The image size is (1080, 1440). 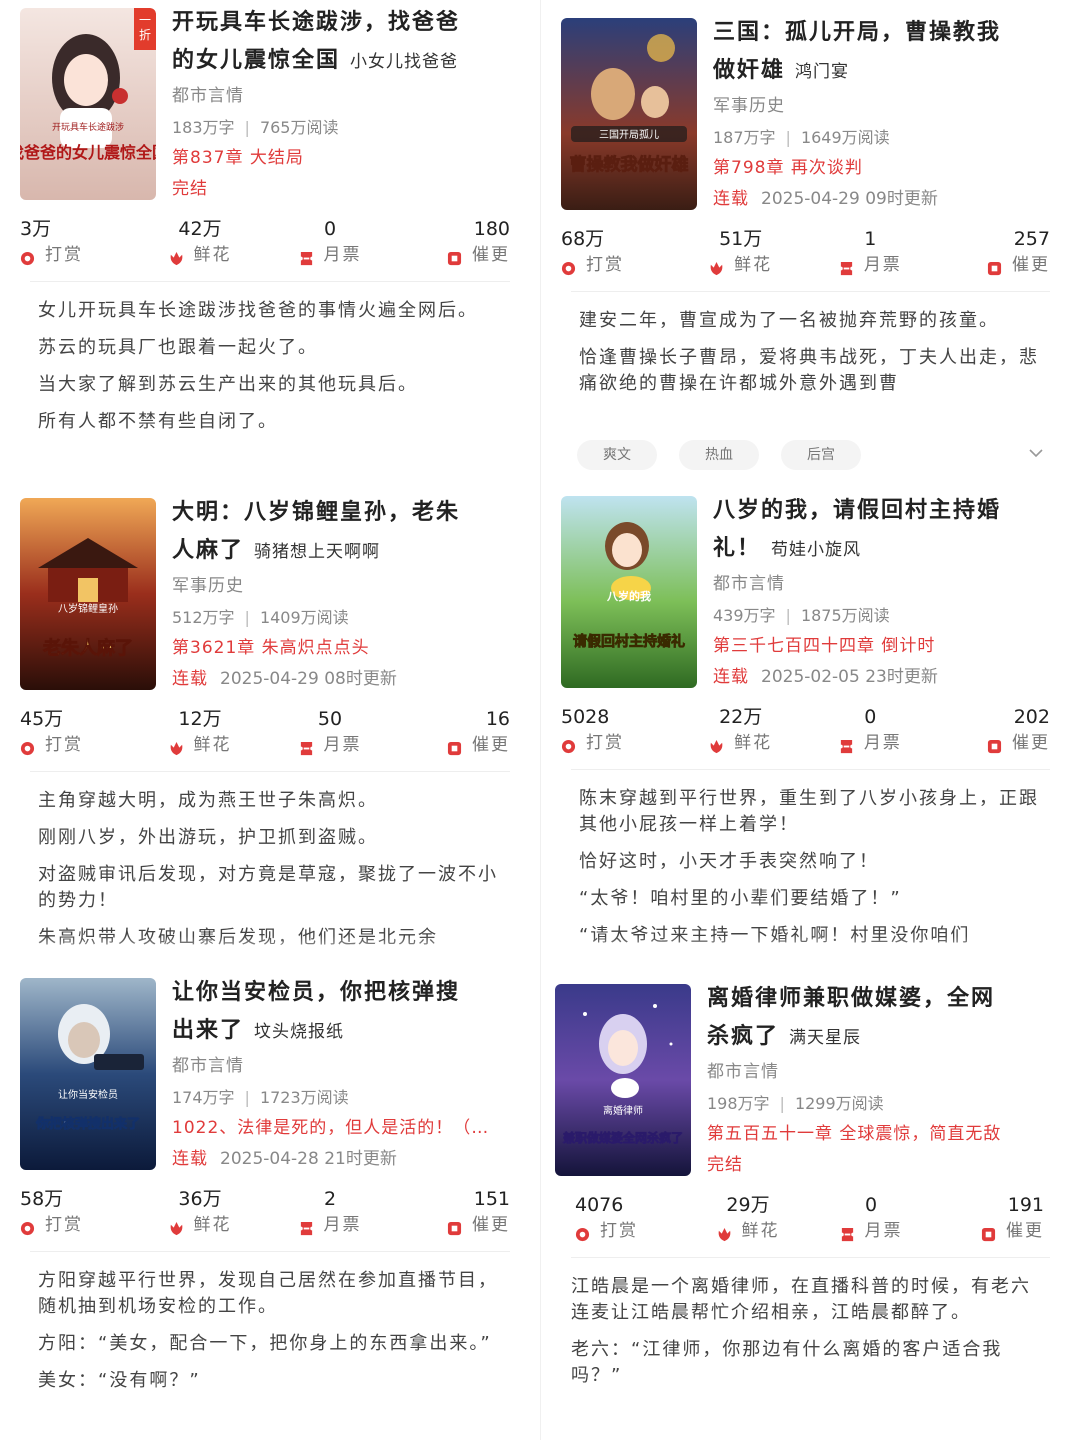 I want to click on flower-value: 22万, so click(x=741, y=717).